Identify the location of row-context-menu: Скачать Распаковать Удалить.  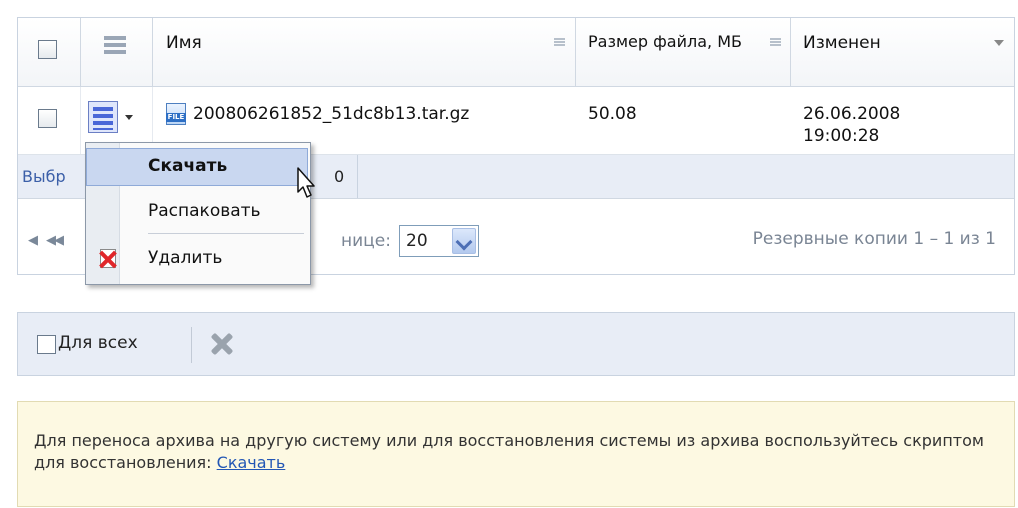
(198, 213).